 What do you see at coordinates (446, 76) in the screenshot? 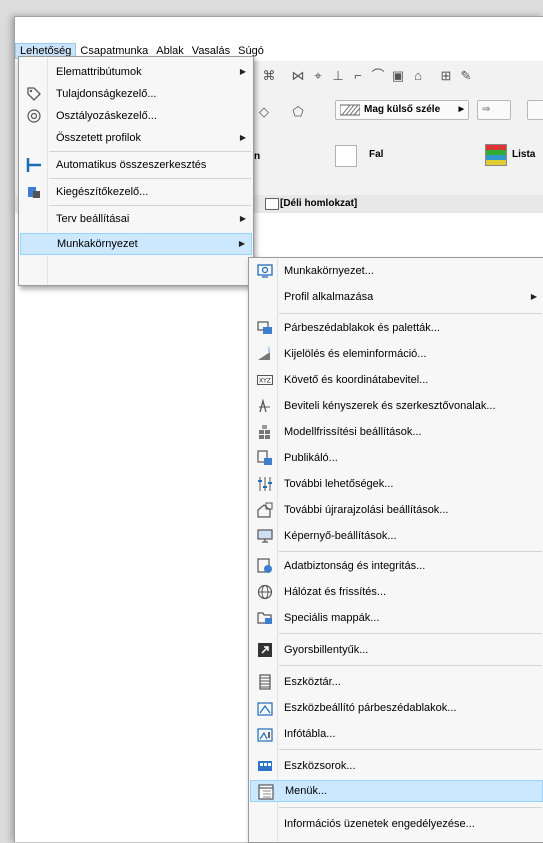
I see `grid-icon: ⊞` at bounding box center [446, 76].